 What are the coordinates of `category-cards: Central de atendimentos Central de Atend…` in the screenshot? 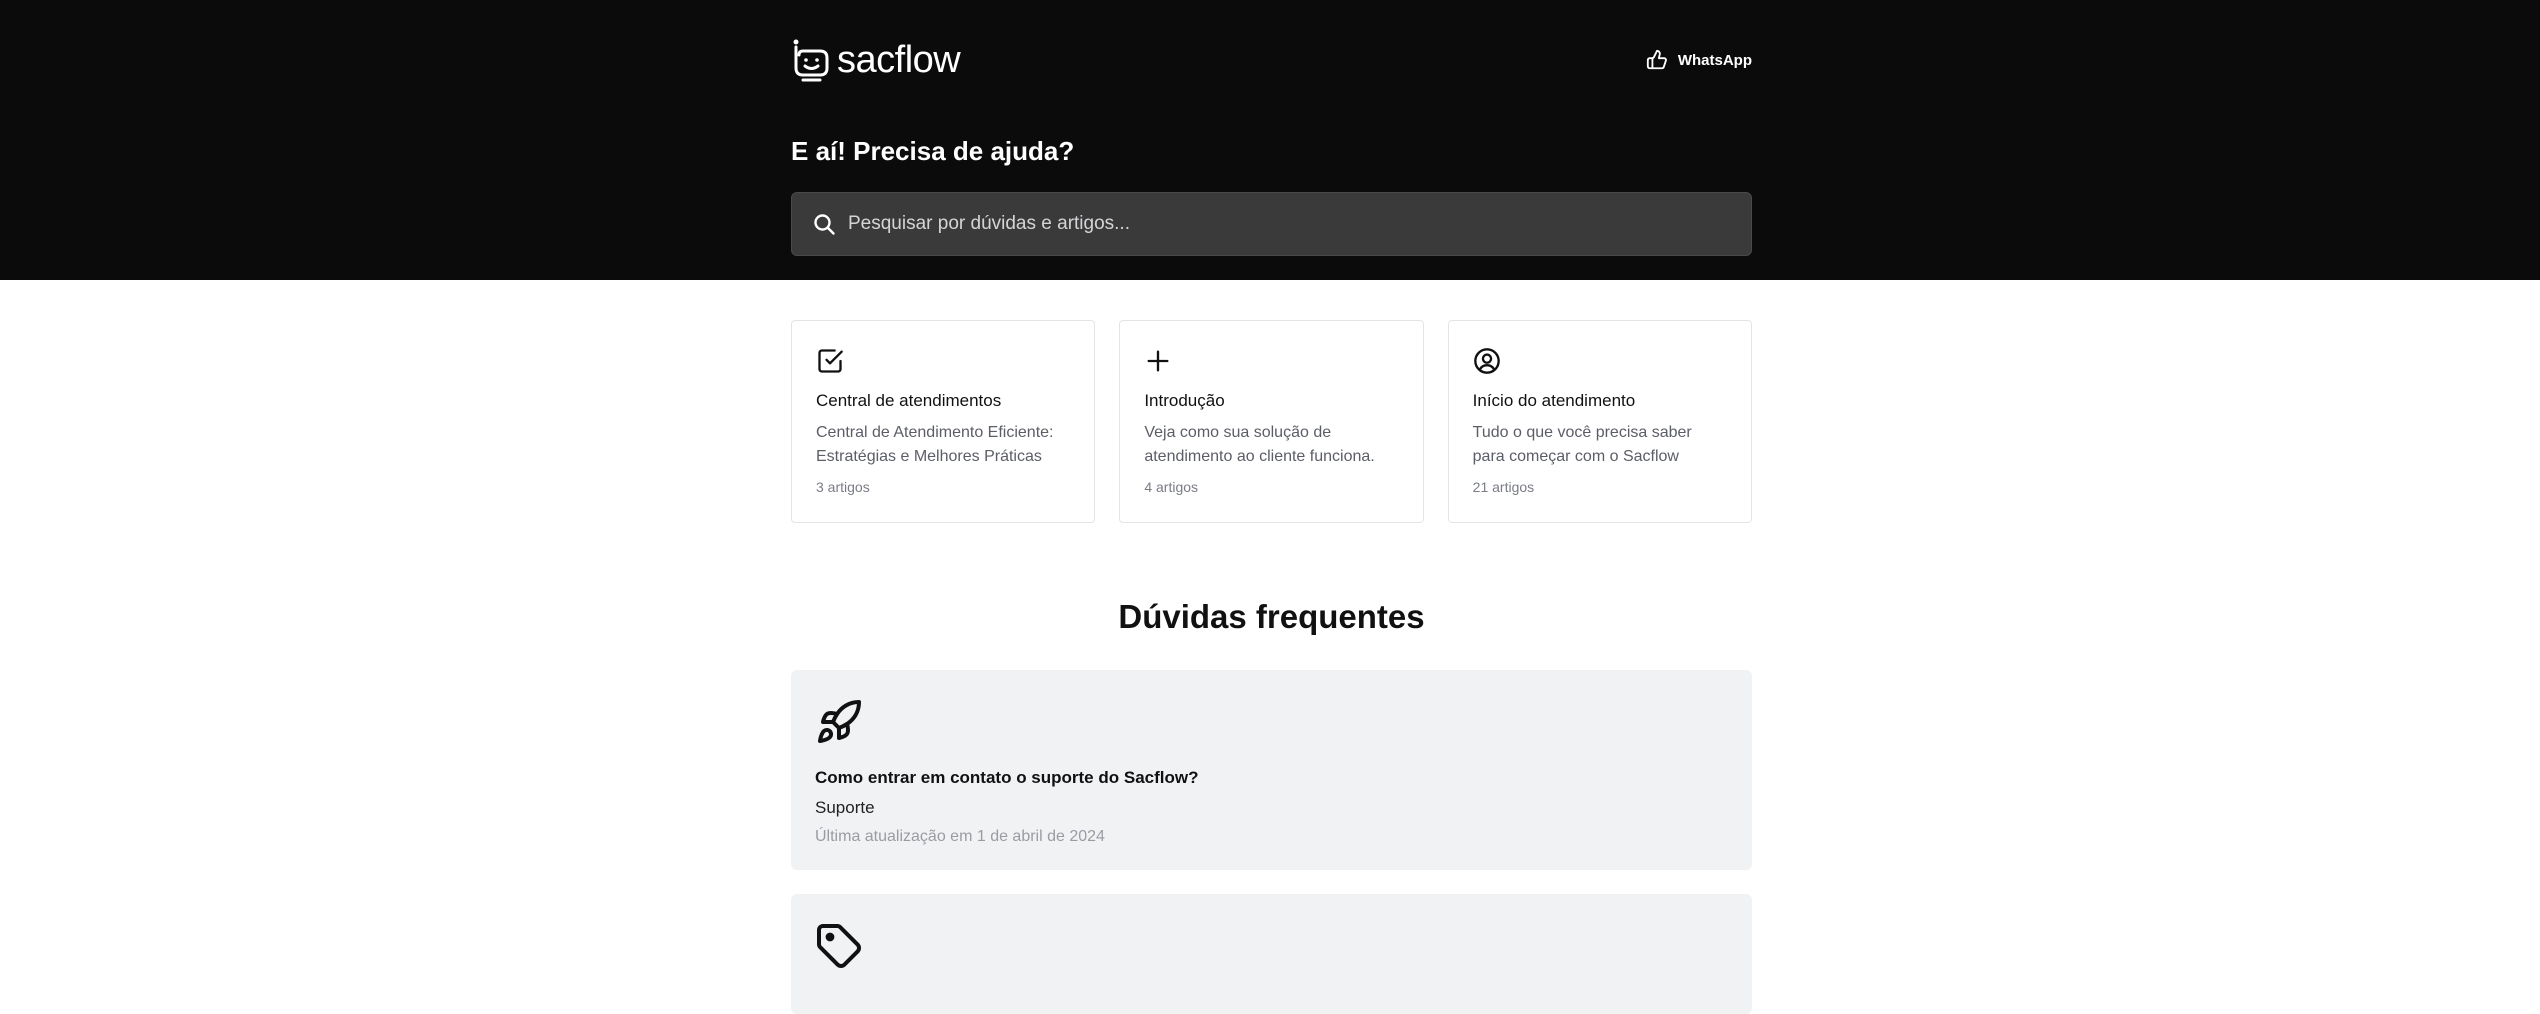 It's located at (1271, 421).